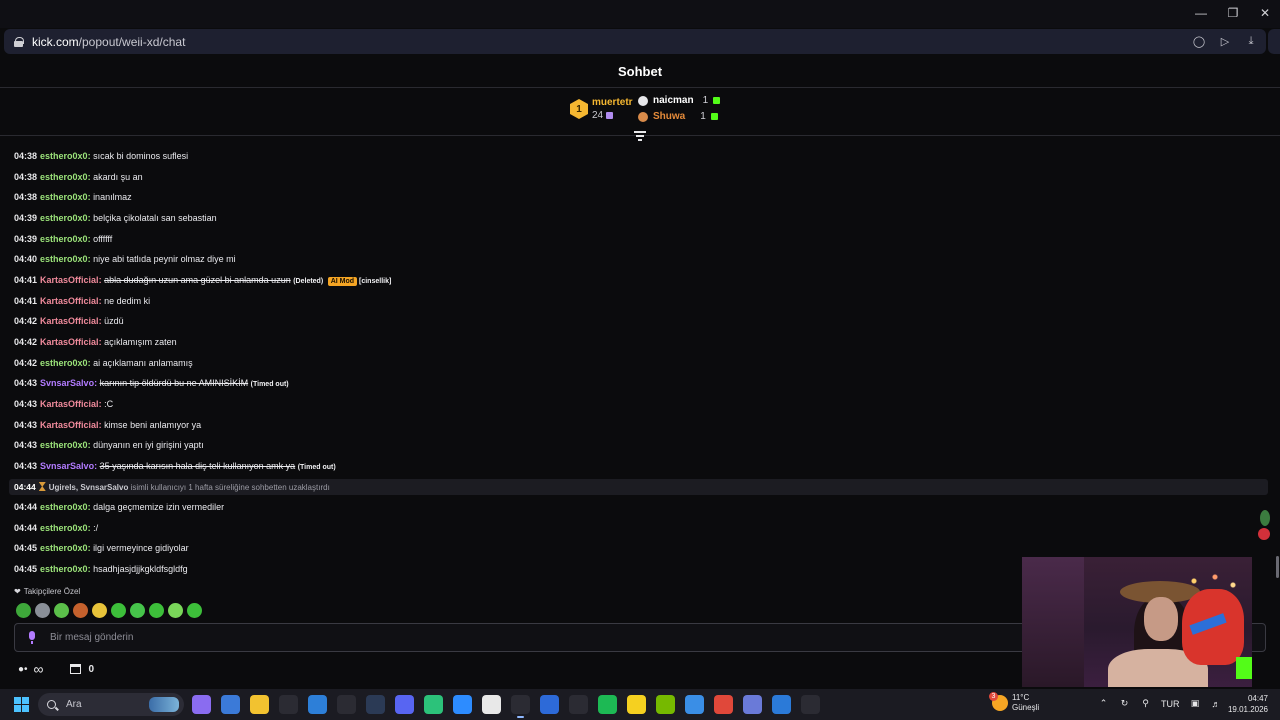  I want to click on scrollbar-thumb, so click(1277, 567).